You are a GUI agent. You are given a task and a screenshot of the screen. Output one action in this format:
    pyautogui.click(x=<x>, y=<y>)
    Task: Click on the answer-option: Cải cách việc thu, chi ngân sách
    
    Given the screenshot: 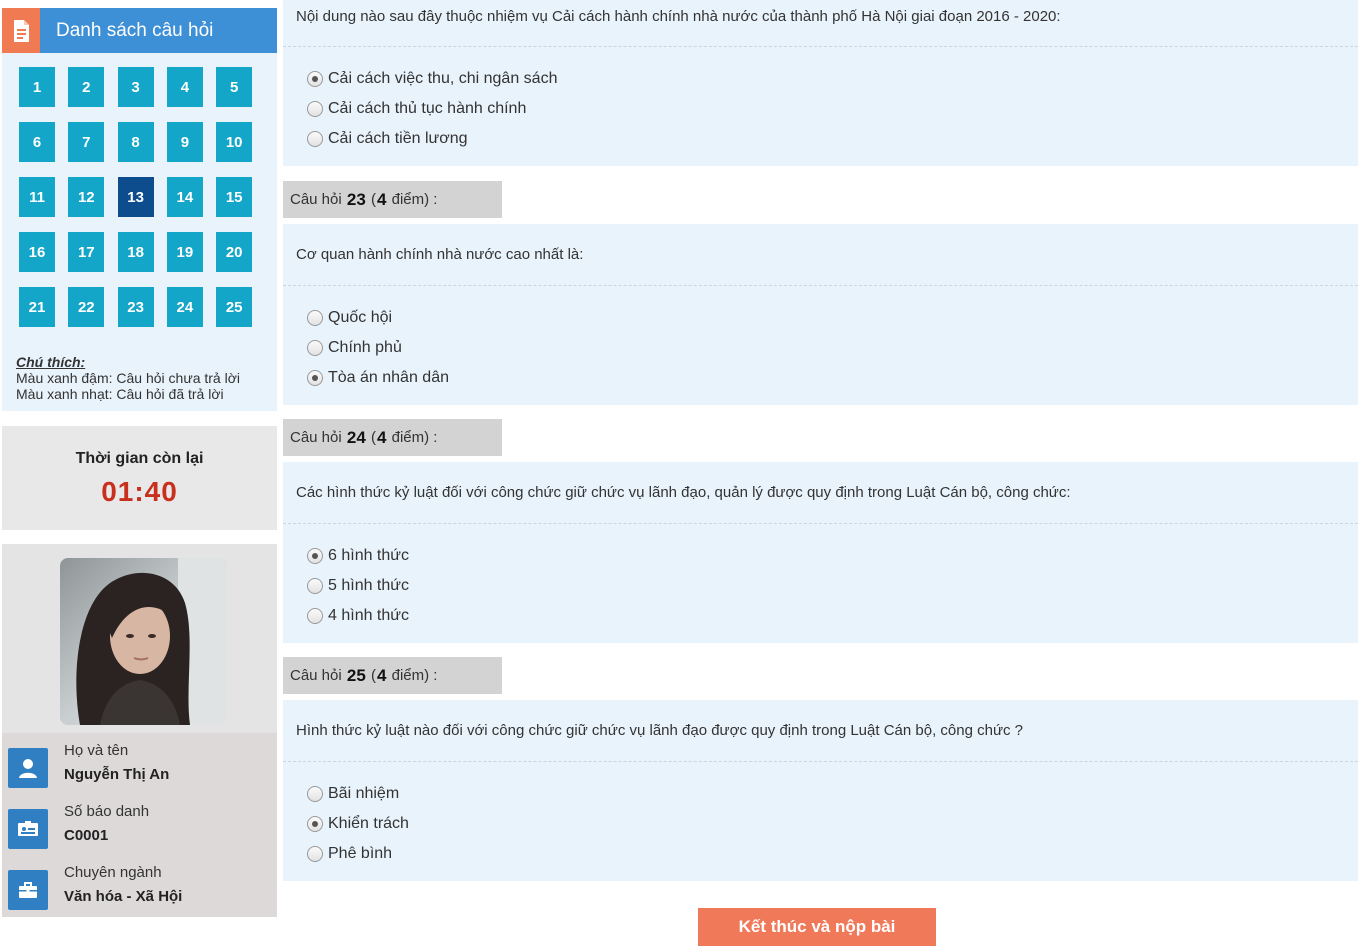 What is the action you would take?
    pyautogui.click(x=432, y=79)
    